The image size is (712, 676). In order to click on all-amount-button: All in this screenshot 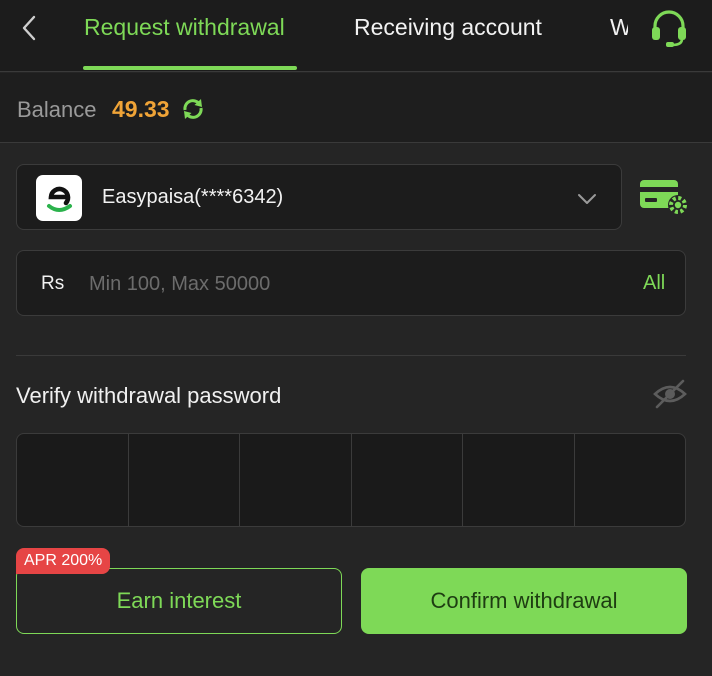, I will do `click(654, 283)`.